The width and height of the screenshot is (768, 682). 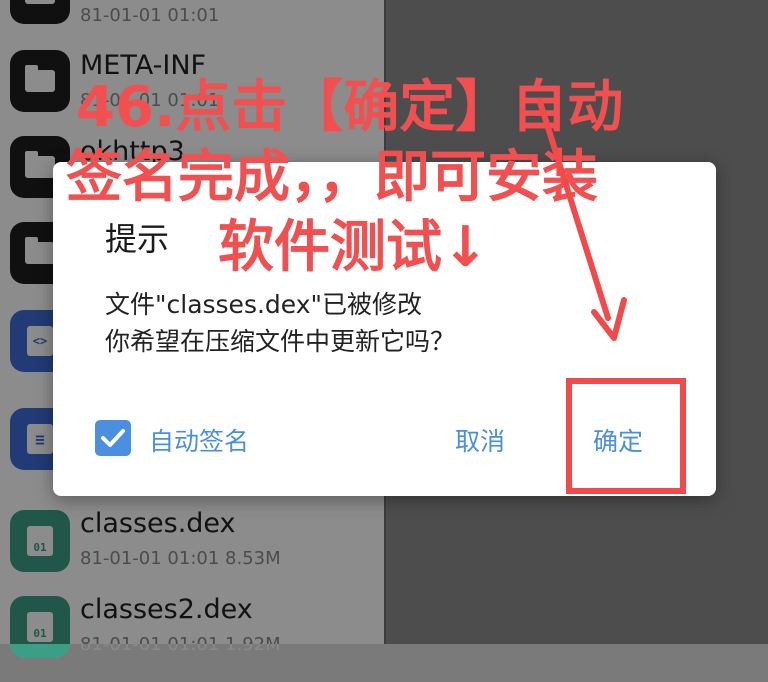 What do you see at coordinates (582, 220) in the screenshot?
I see `pointer-arrow-icon` at bounding box center [582, 220].